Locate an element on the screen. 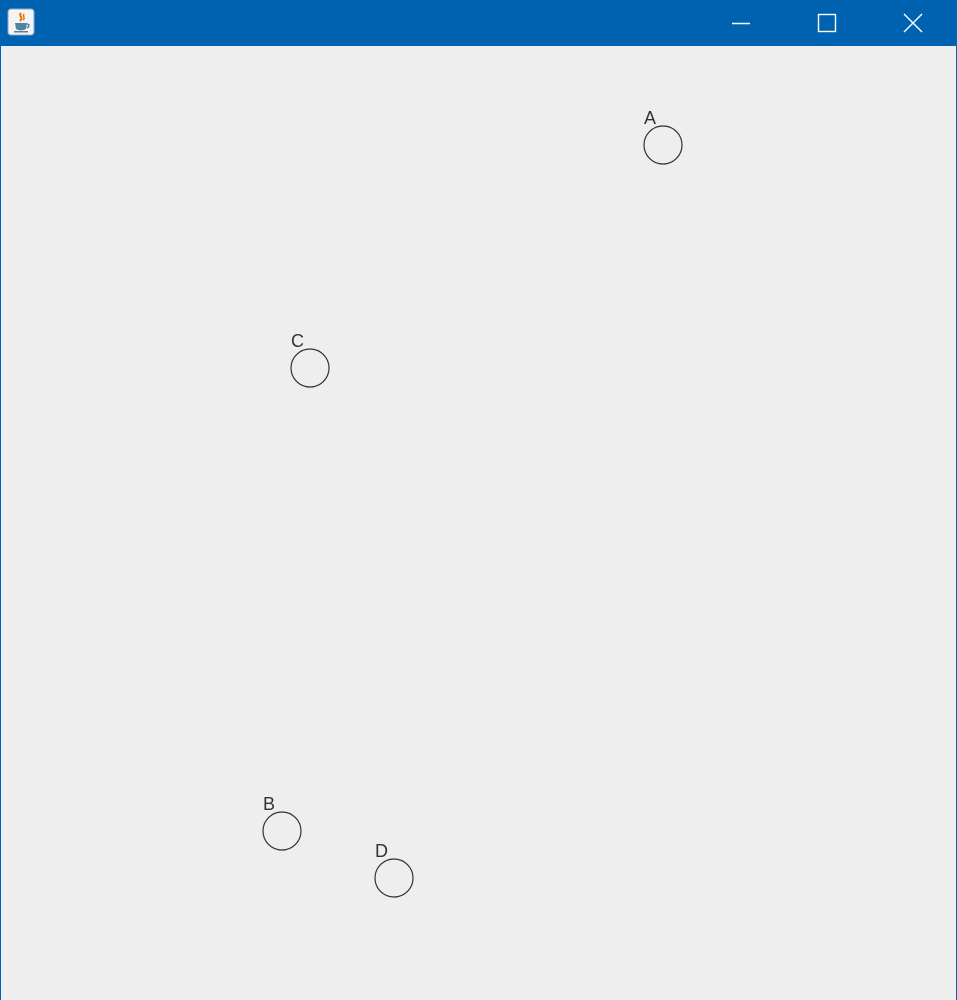 This screenshot has width=957, height=1000. maximize-button is located at coordinates (827, 23).